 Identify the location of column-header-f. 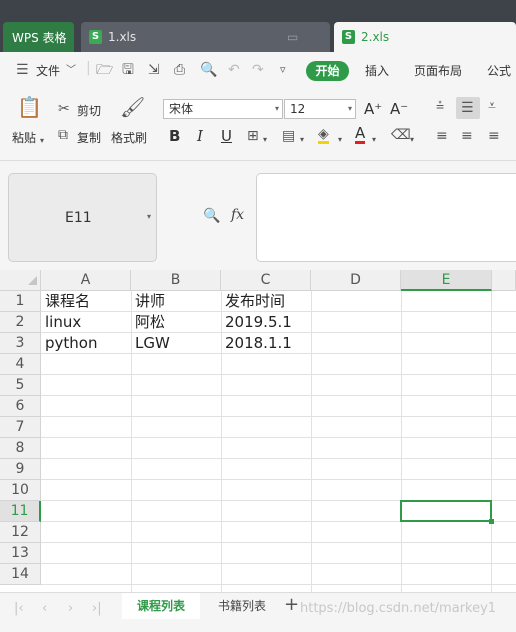
(504, 280).